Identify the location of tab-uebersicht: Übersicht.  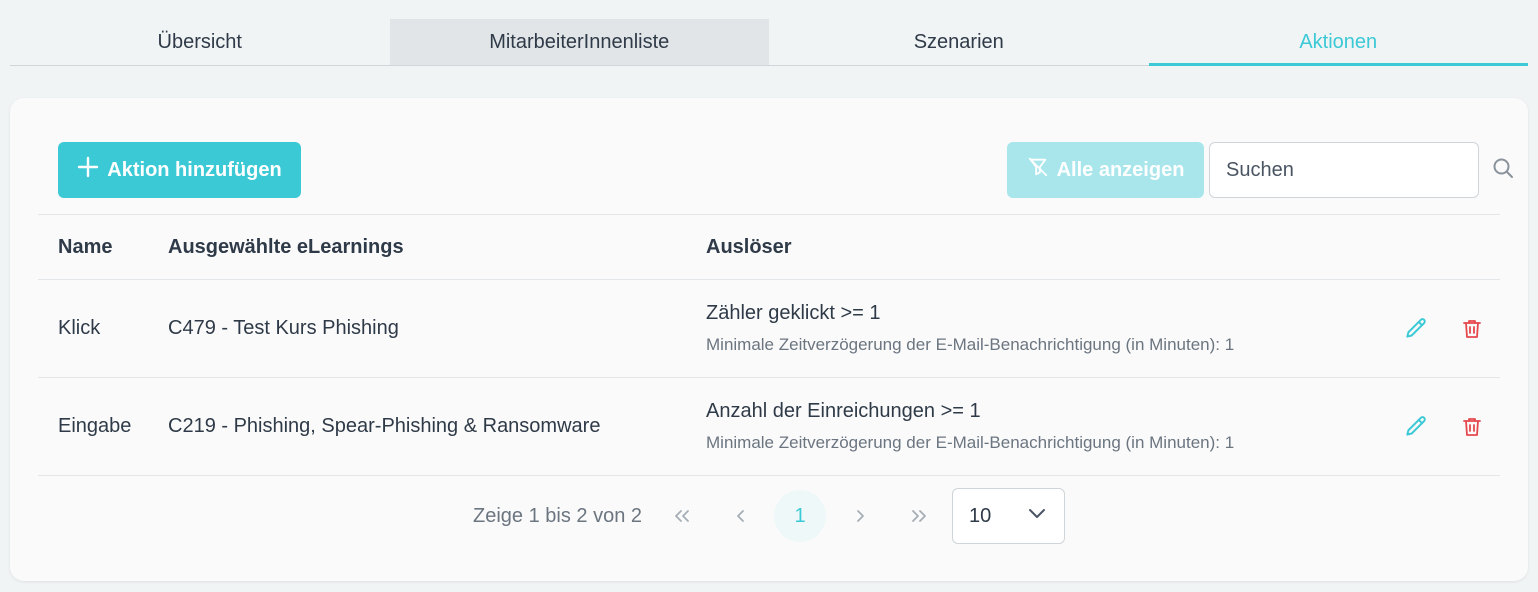
(200, 42).